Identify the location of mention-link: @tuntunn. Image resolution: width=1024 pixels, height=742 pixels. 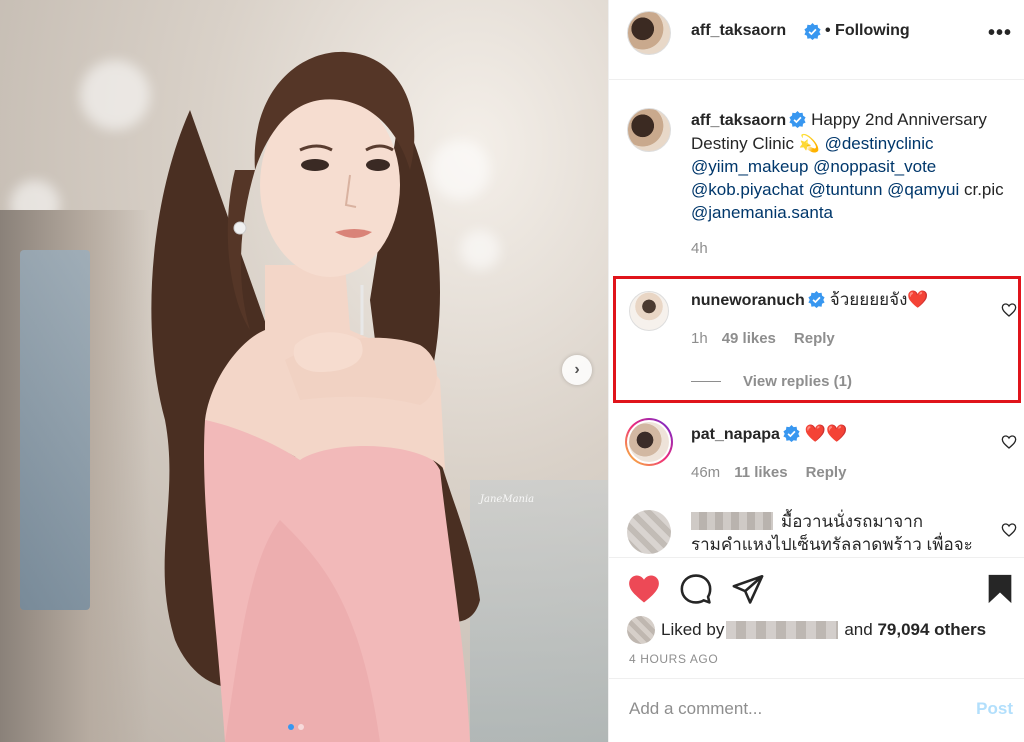
(845, 189).